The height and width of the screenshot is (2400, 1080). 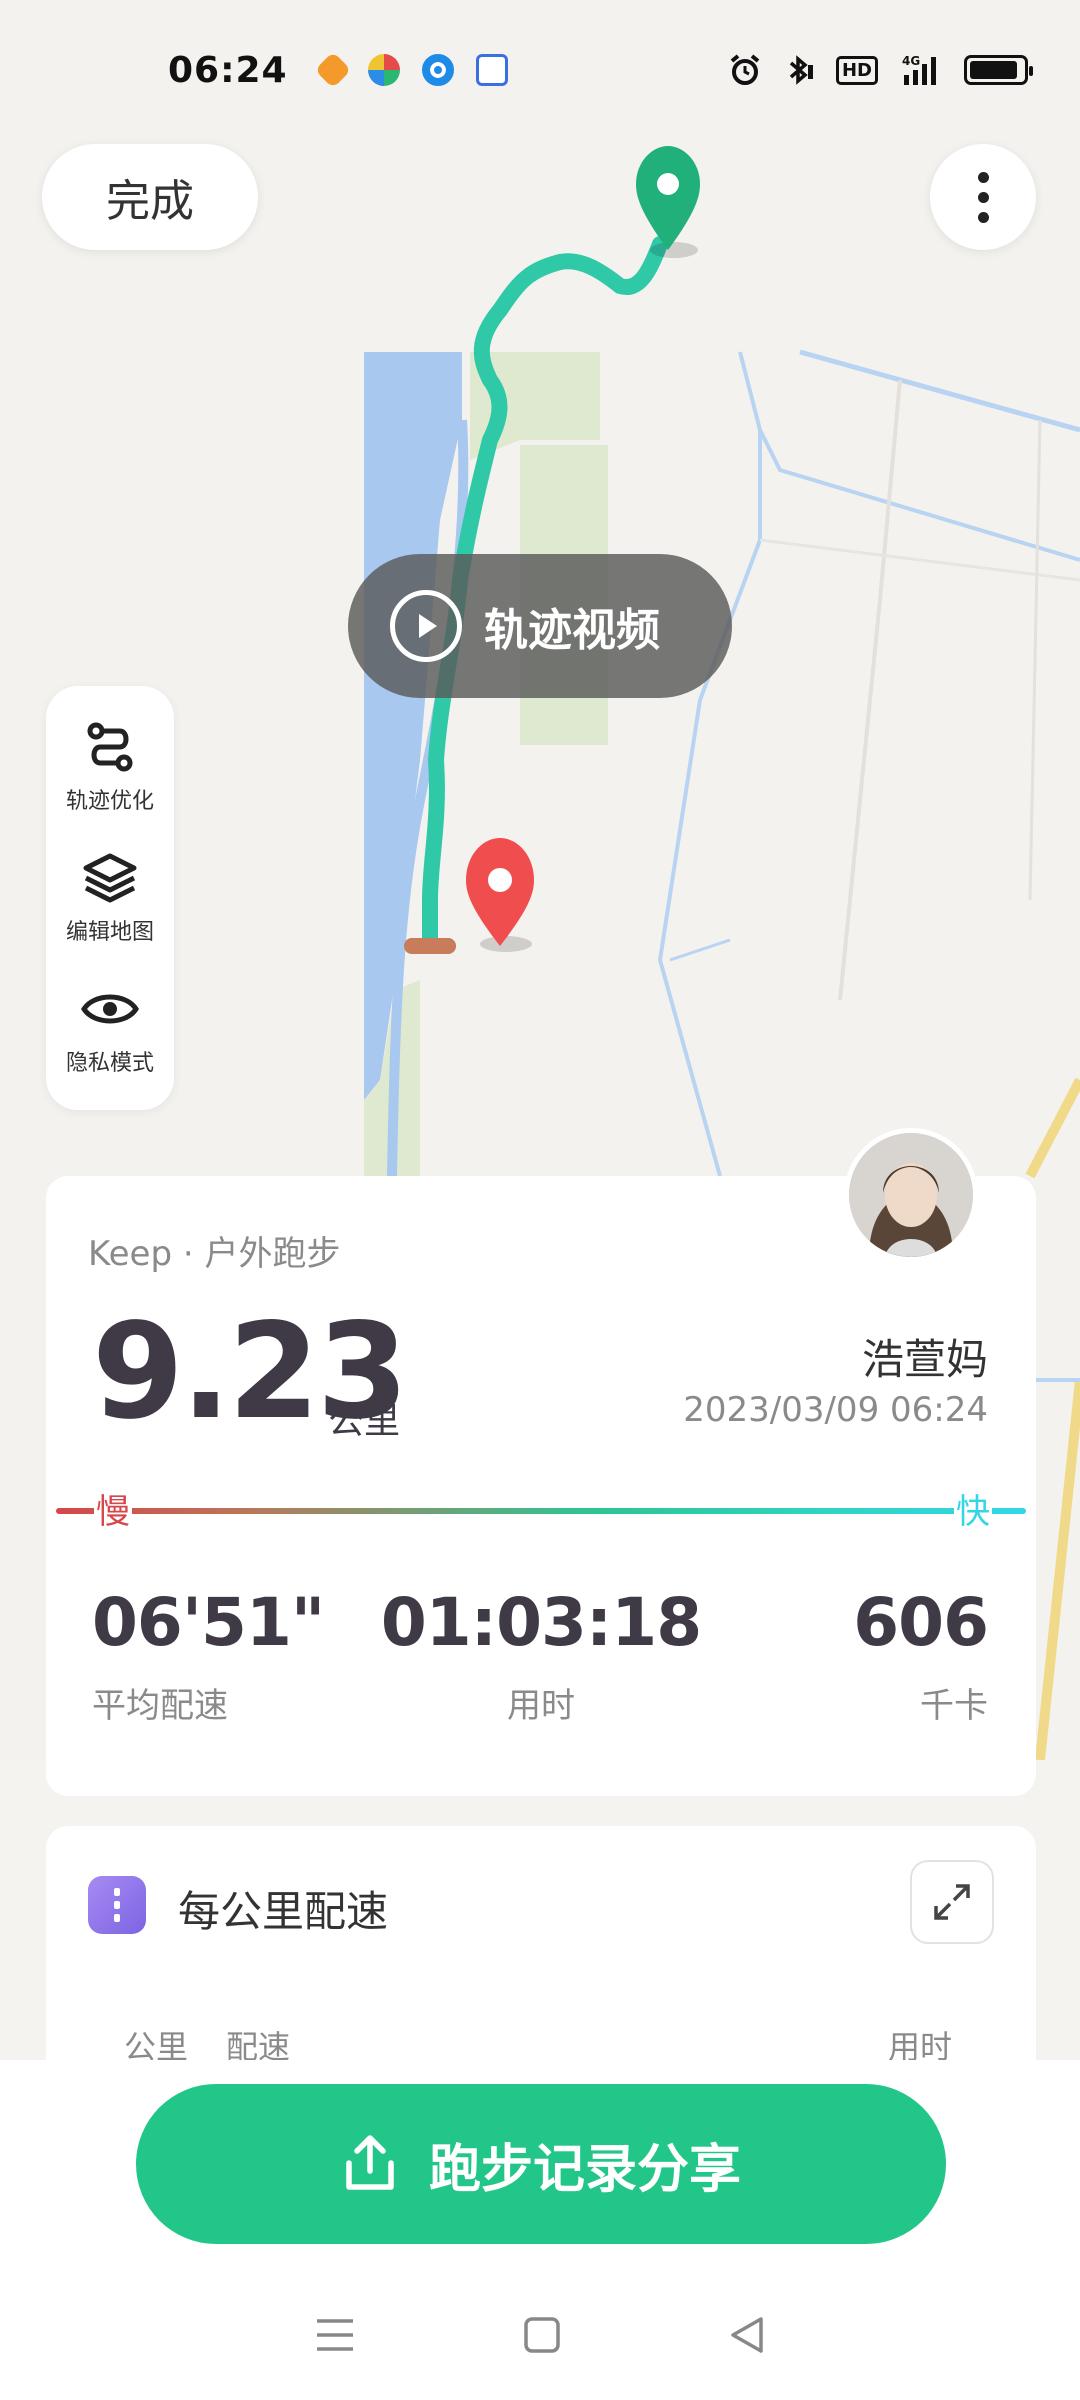 I want to click on home-icon, so click(x=542, y=2335).